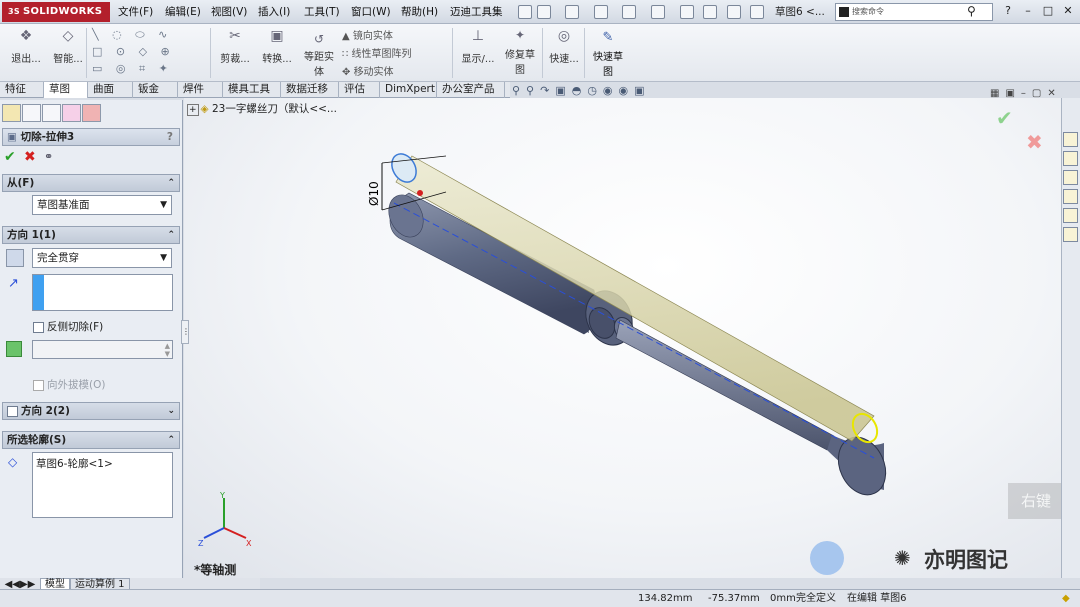 The image size is (1080, 607). I want to click on custom-props-icon, so click(1070, 234).